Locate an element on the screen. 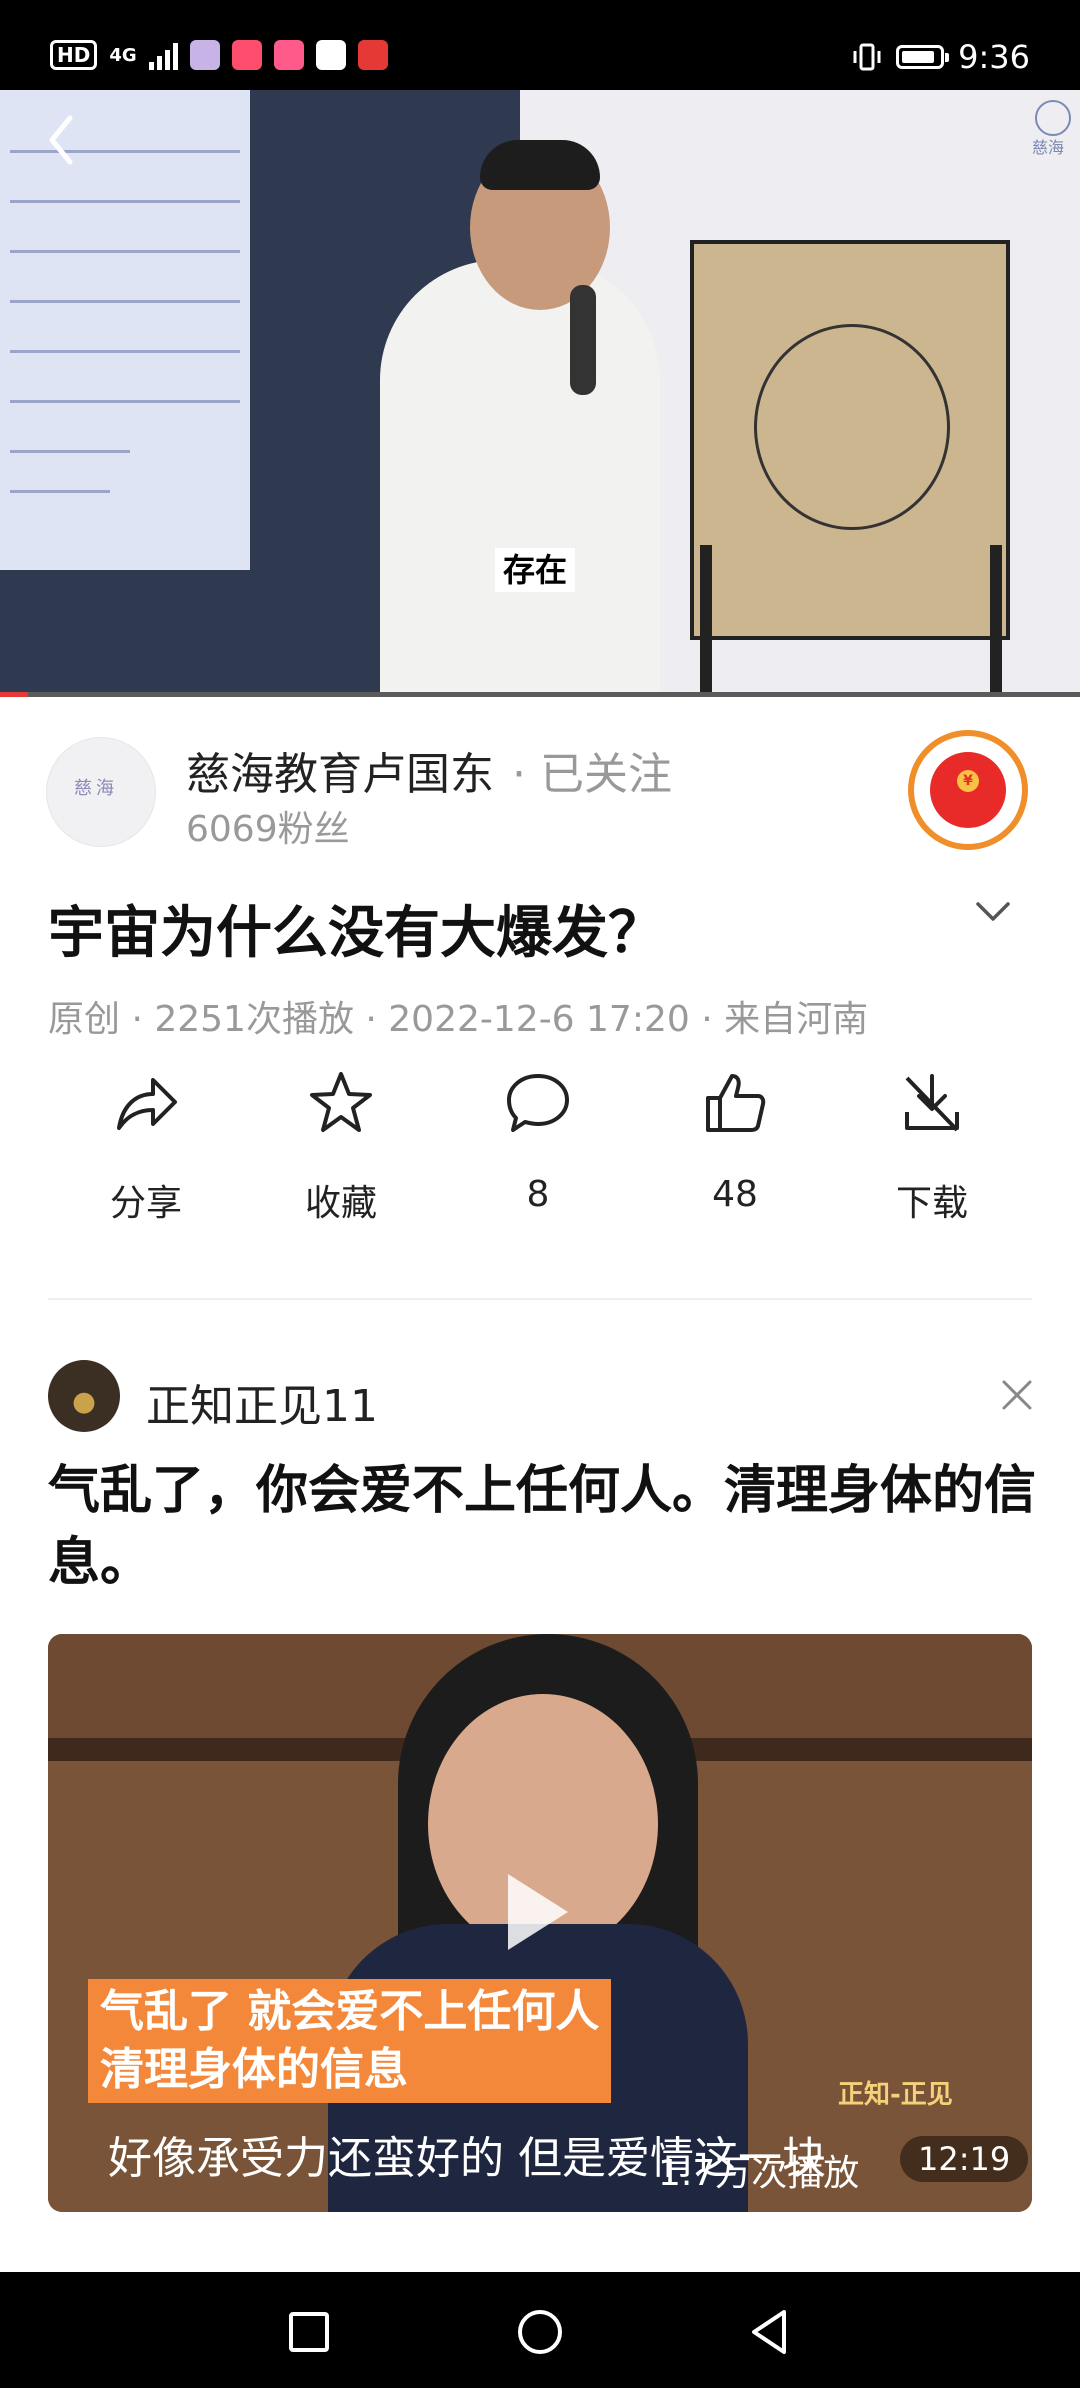  battery-icon is located at coordinates (923, 57).